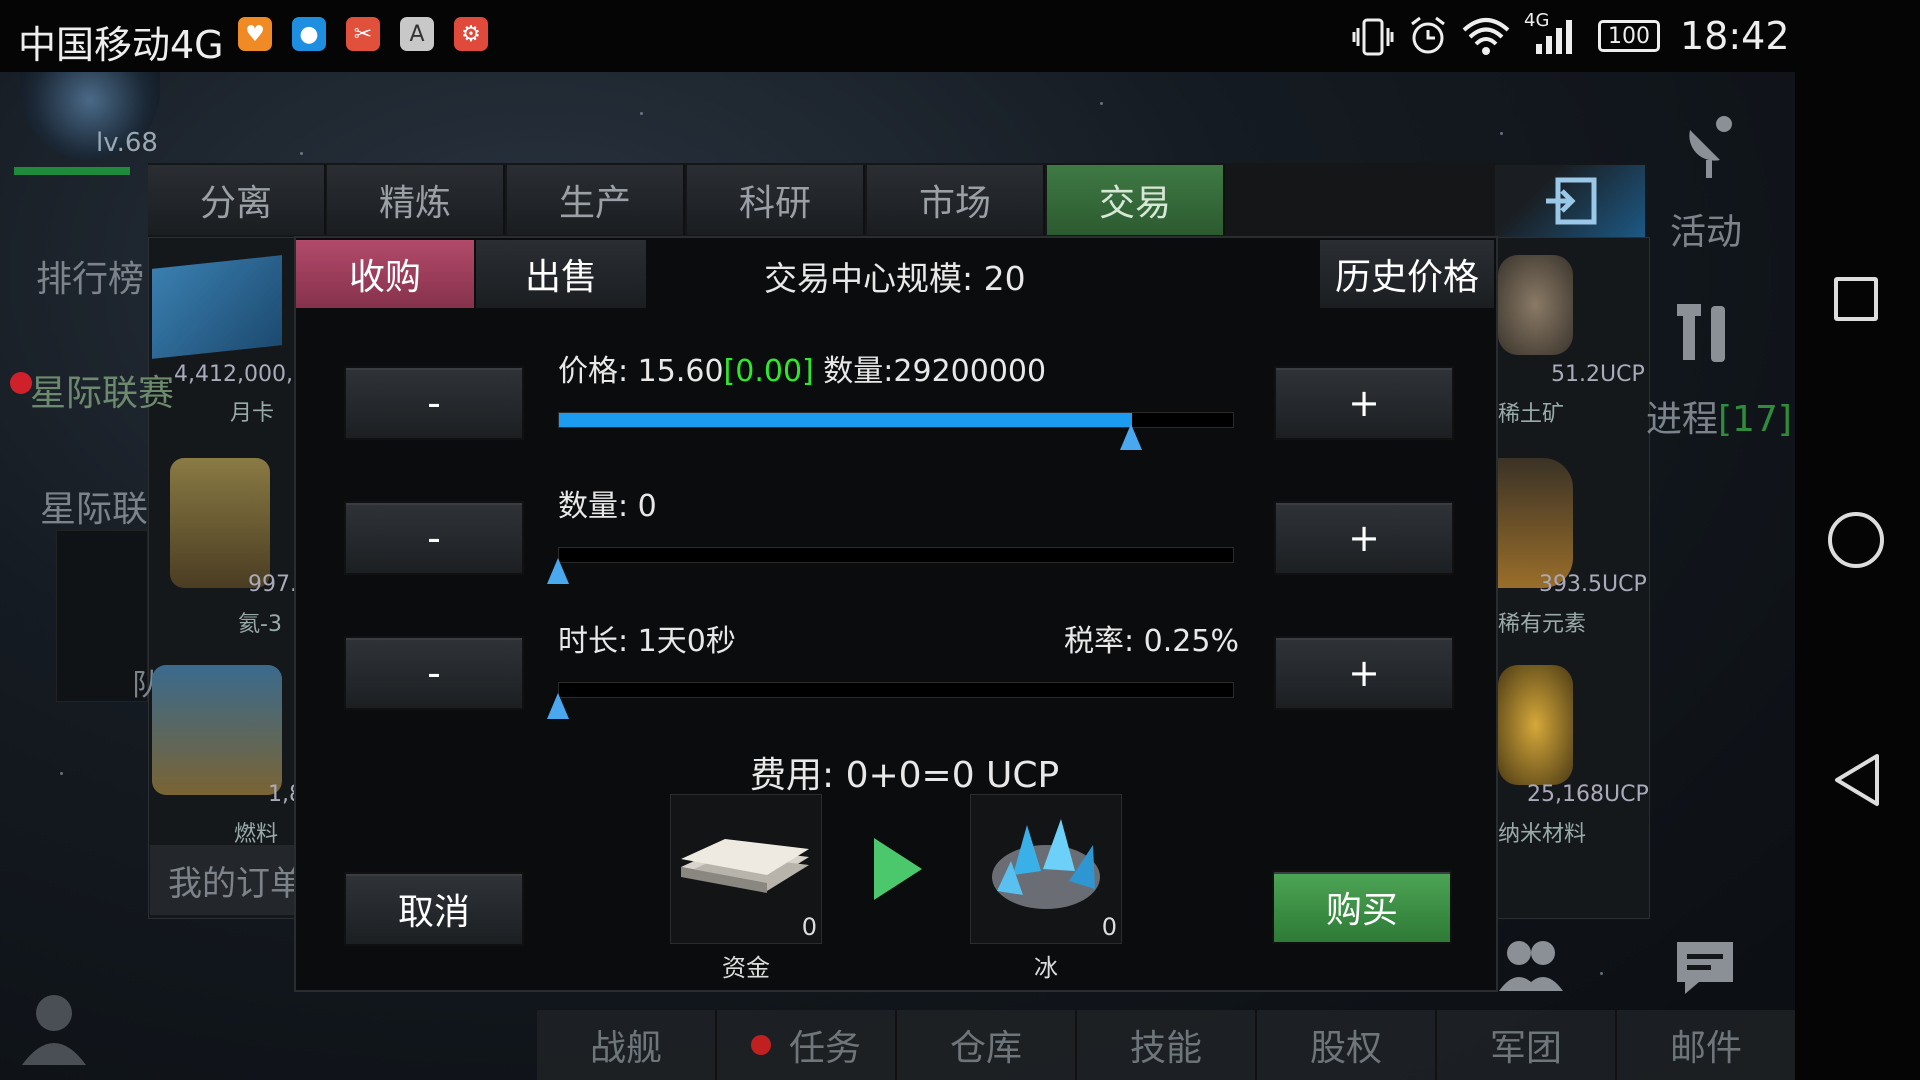 This screenshot has height=1080, width=1920. What do you see at coordinates (236, 883) in the screenshot?
I see `my-orders-label: 我的订单` at bounding box center [236, 883].